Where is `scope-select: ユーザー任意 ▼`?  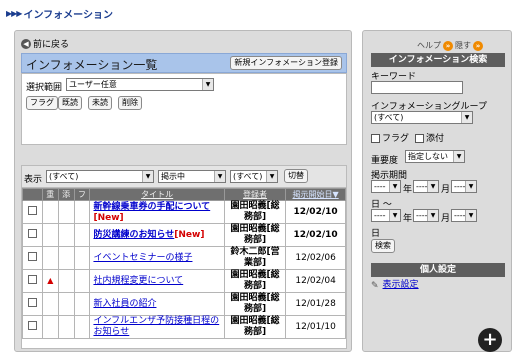 scope-select: ユーザー任意 ▼ is located at coordinates (140, 84).